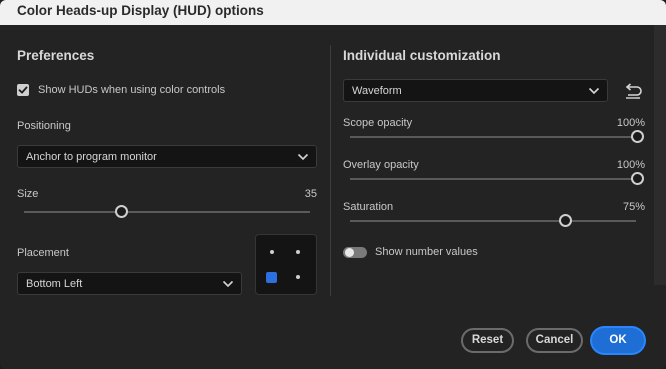  Describe the element at coordinates (28, 194) in the screenshot. I see `size-label: Size` at that location.